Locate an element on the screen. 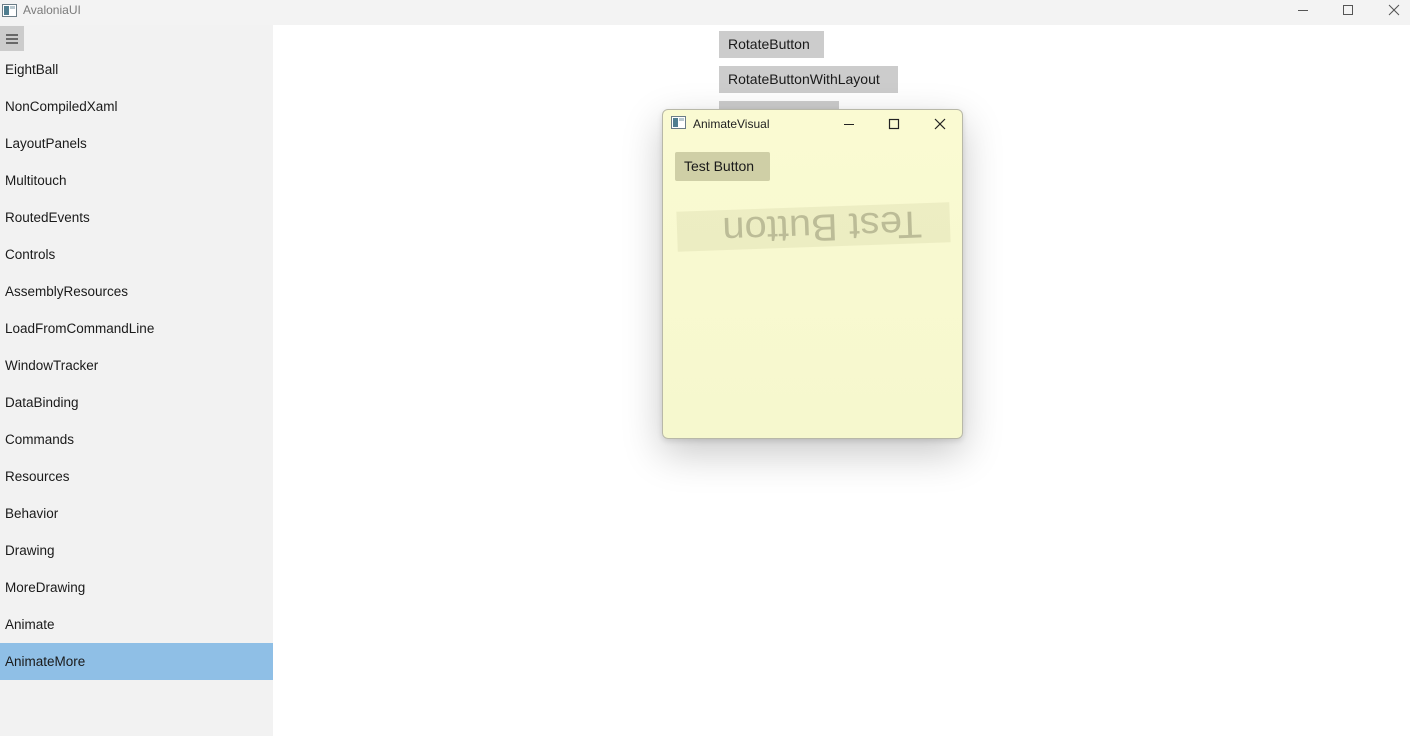 Image resolution: width=1410 pixels, height=736 pixels. child-window-icon is located at coordinates (678, 122).